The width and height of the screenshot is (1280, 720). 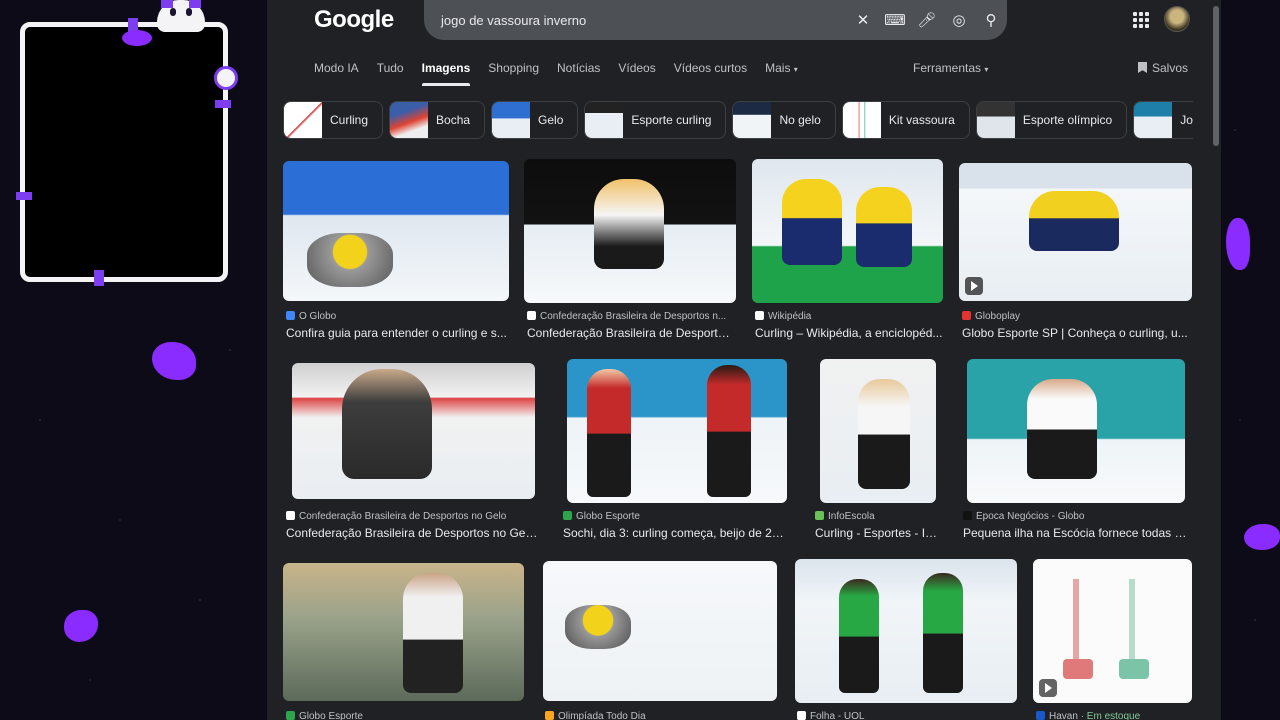 I want to click on result-source: Globoplay, so click(x=1076, y=316).